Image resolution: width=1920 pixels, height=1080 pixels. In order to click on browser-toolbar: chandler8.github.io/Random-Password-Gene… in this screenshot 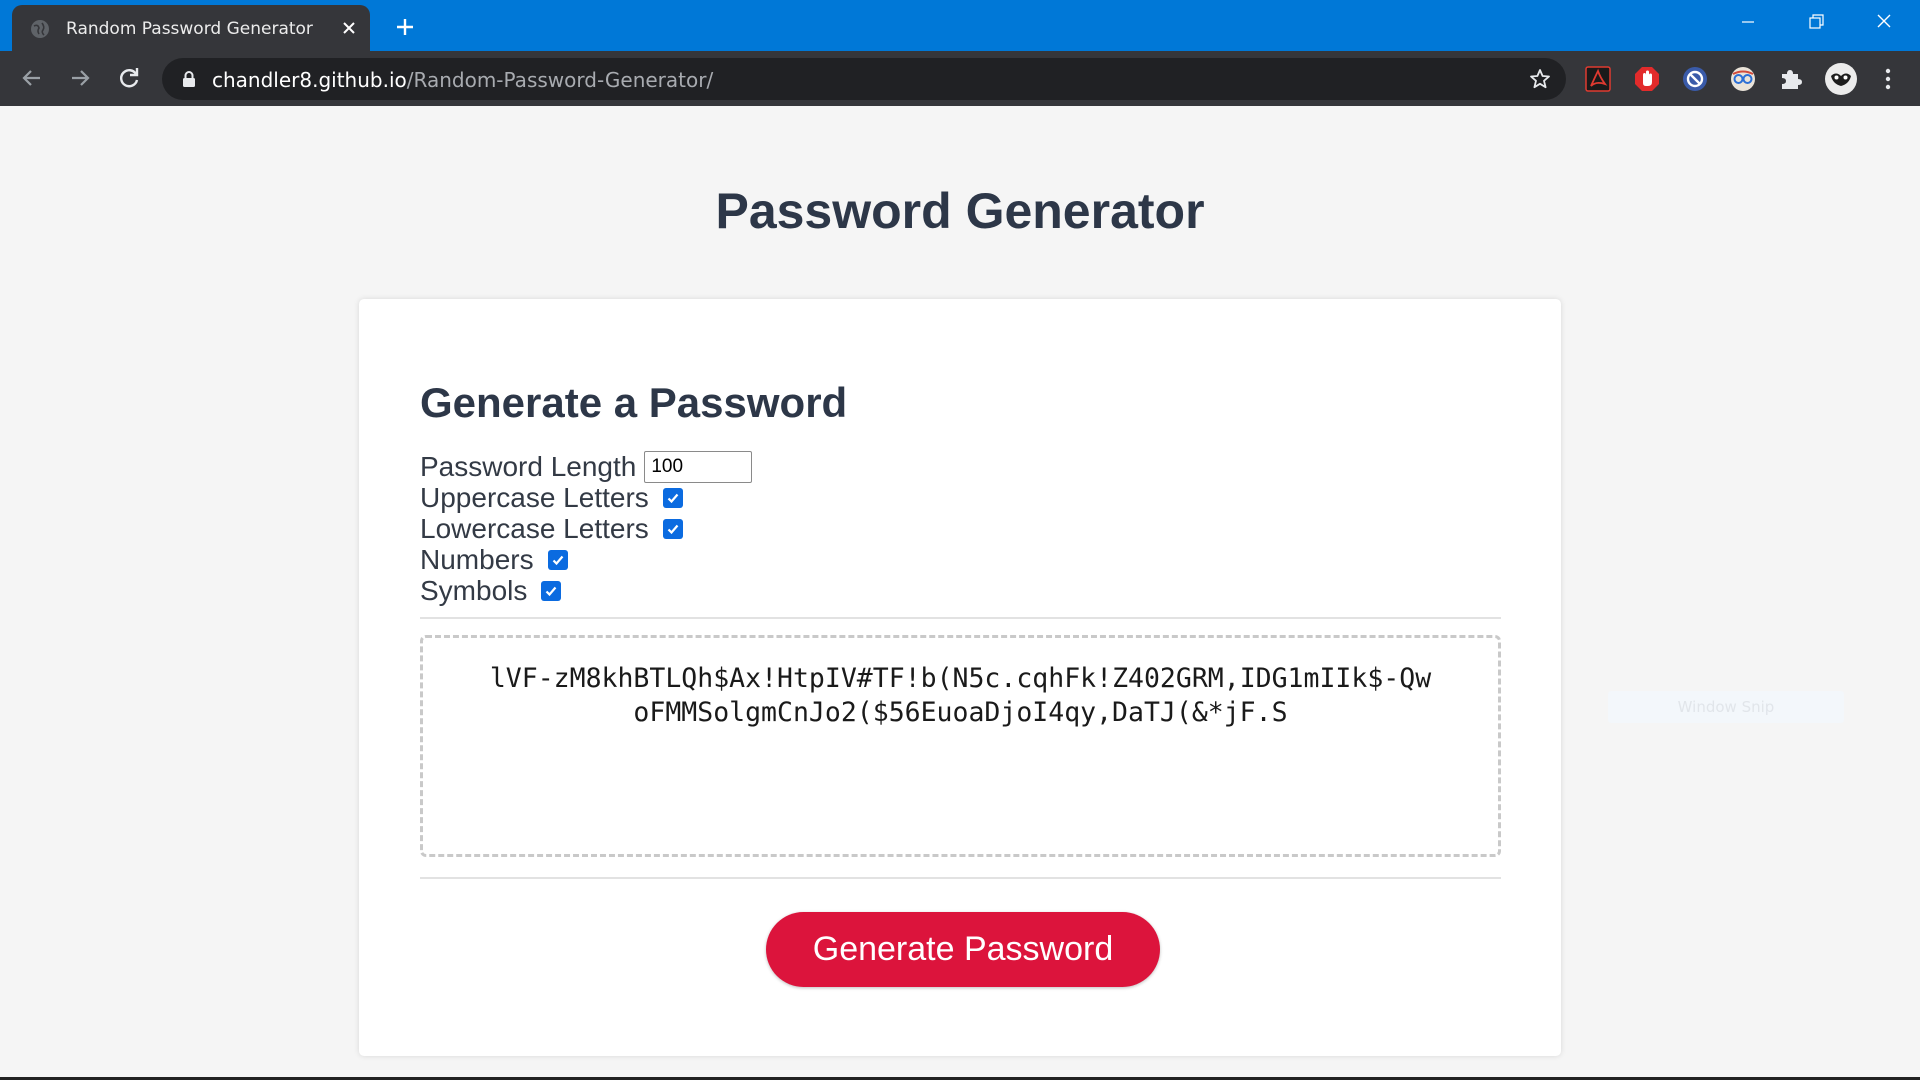, I will do `click(960, 78)`.